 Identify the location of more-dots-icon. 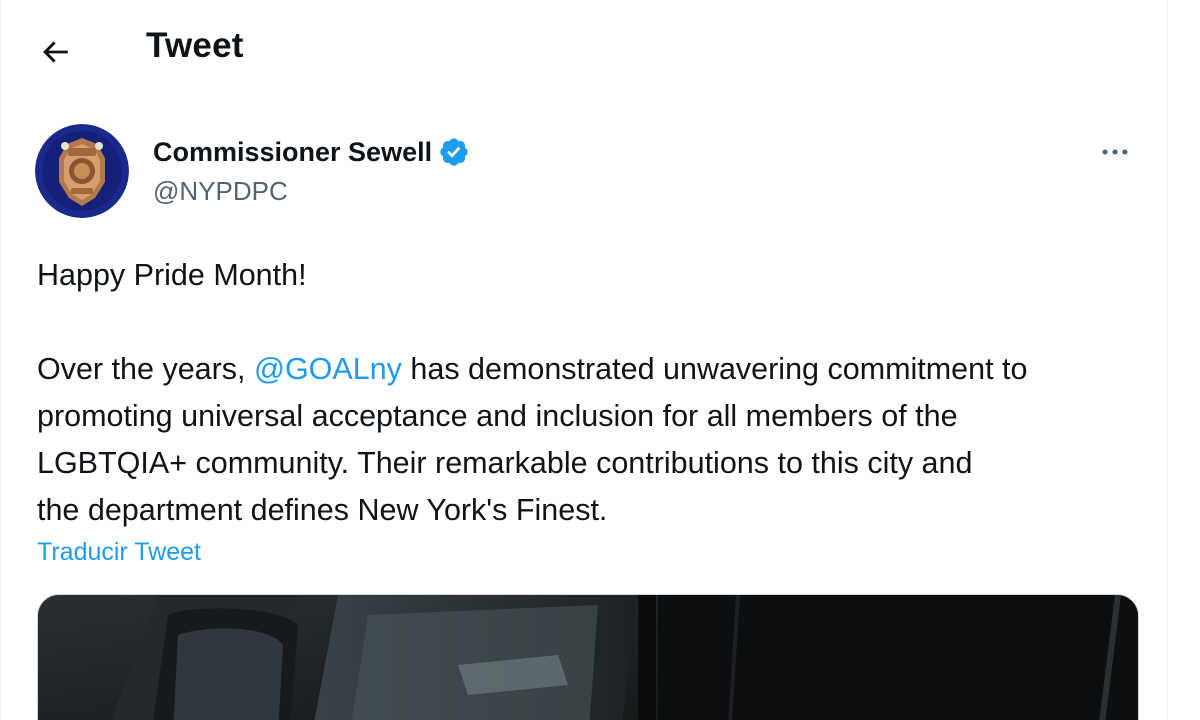
(1115, 152).